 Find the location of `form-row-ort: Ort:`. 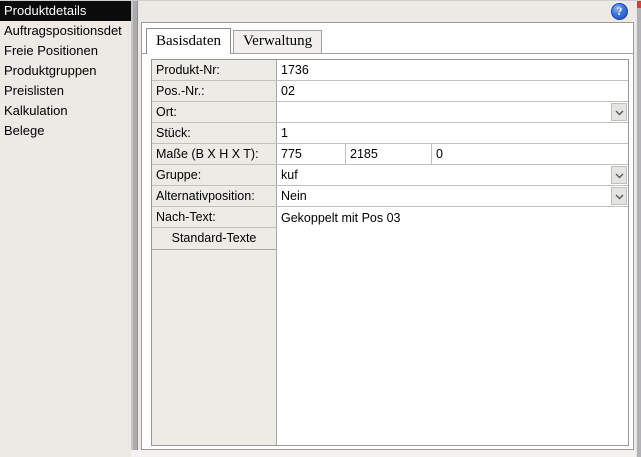

form-row-ort: Ort: is located at coordinates (390, 112).